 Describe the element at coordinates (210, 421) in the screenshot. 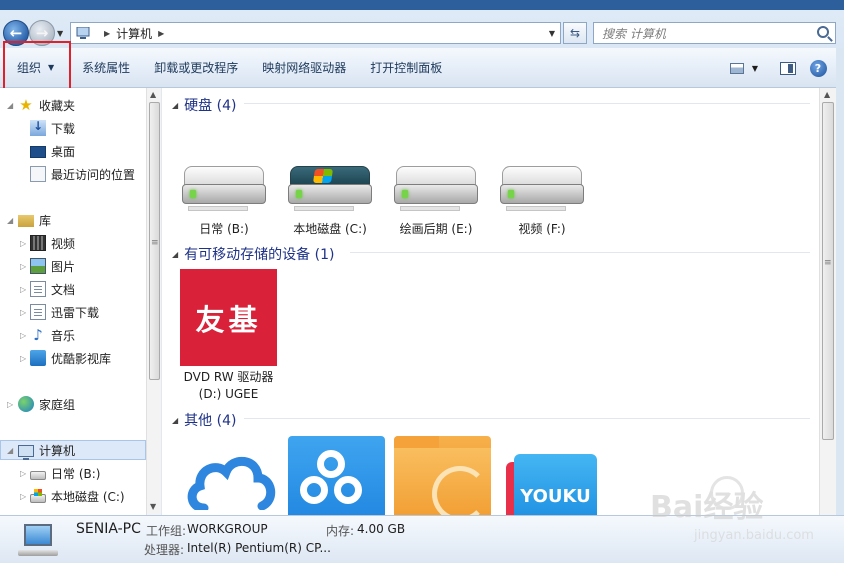

I see `group-title: 其他 (4)` at that location.